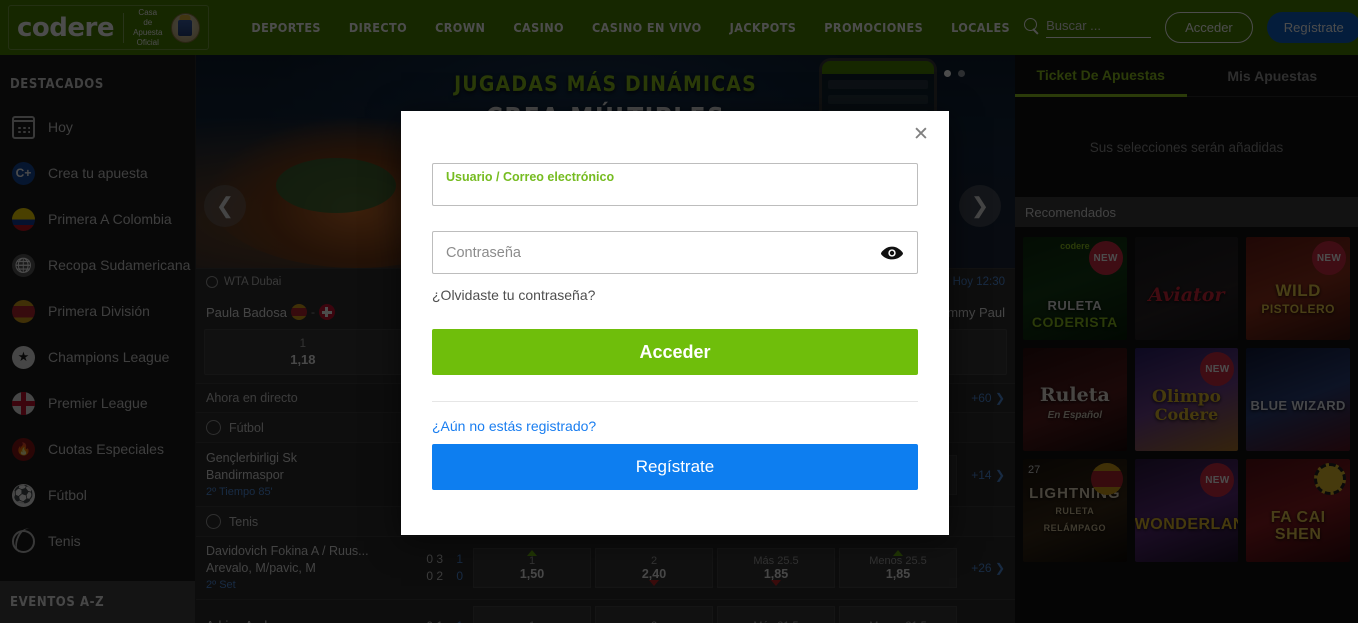  I want to click on eye-icon, so click(892, 253).